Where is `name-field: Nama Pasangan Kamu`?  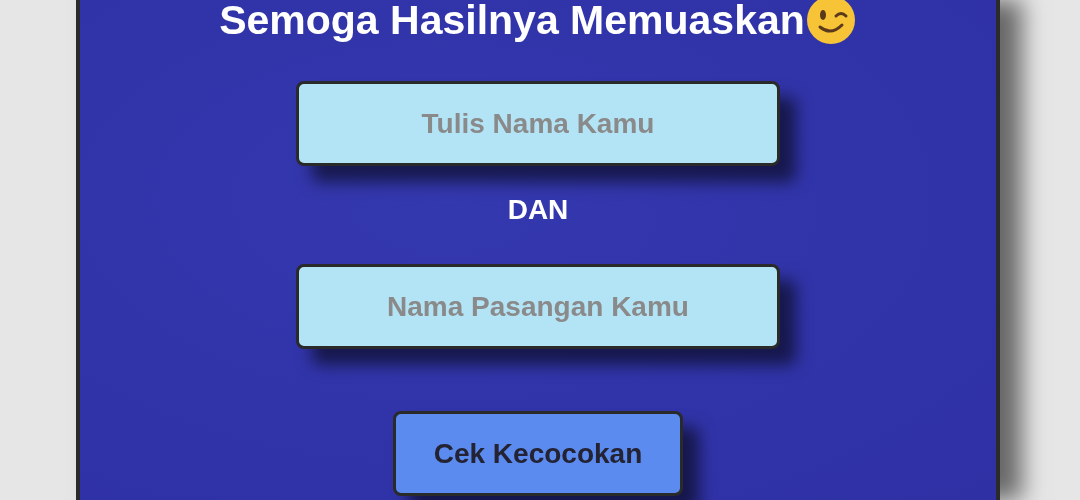 name-field: Nama Pasangan Kamu is located at coordinates (538, 306).